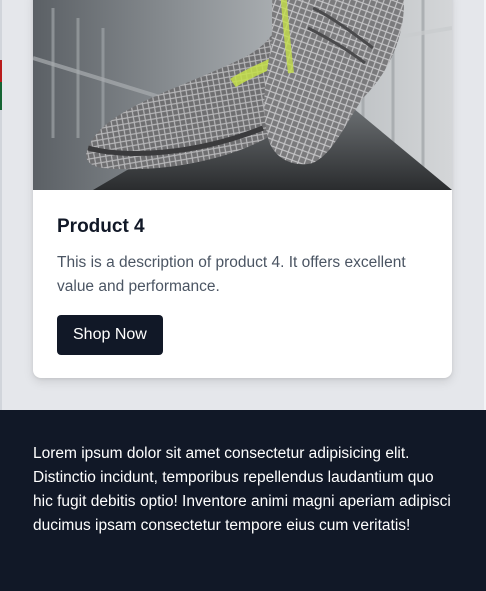 The height and width of the screenshot is (591, 486). What do you see at coordinates (101, 226) in the screenshot?
I see `product-title: Product 4` at bounding box center [101, 226].